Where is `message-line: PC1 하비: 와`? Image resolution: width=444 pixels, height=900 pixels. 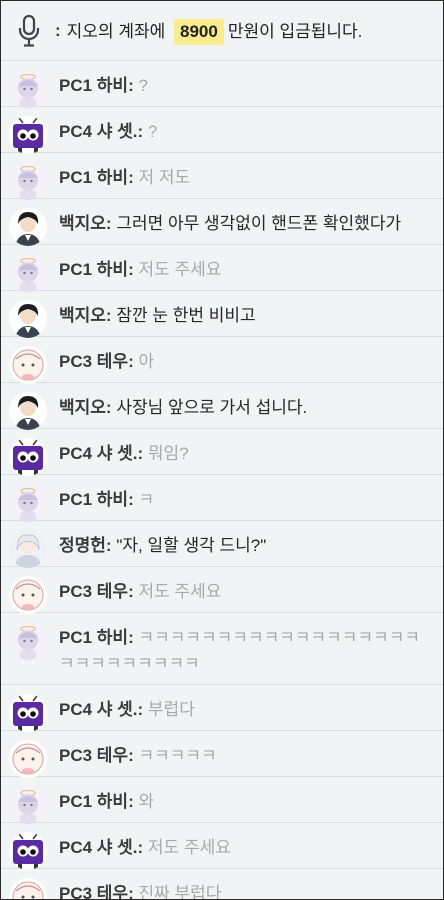 message-line: PC1 하비: 와 is located at coordinates (106, 800).